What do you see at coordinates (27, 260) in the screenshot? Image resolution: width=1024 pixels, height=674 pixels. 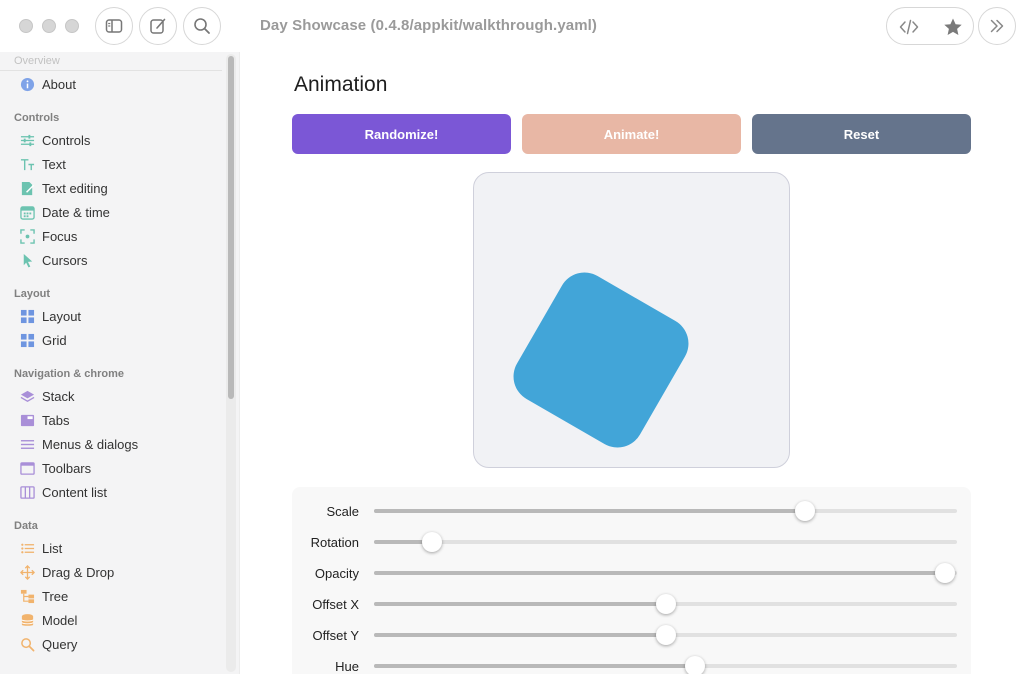 I see `cursor-icon` at bounding box center [27, 260].